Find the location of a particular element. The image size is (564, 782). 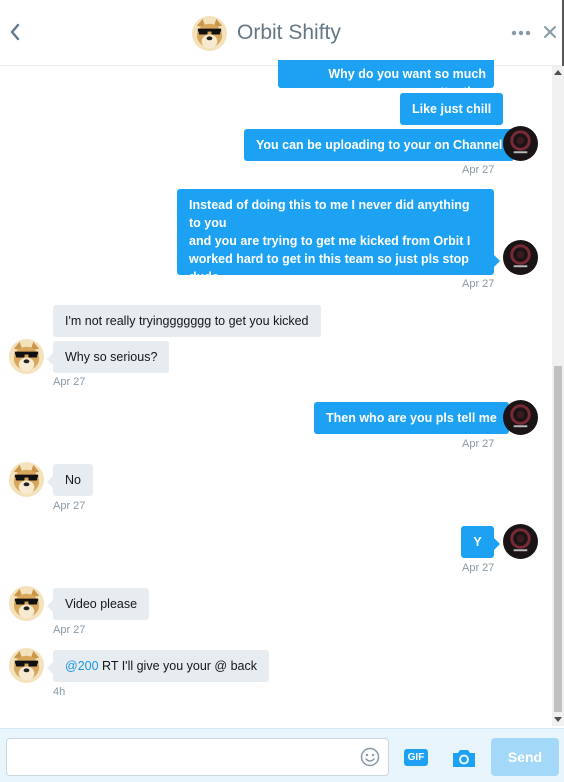

close-button is located at coordinates (550, 32).